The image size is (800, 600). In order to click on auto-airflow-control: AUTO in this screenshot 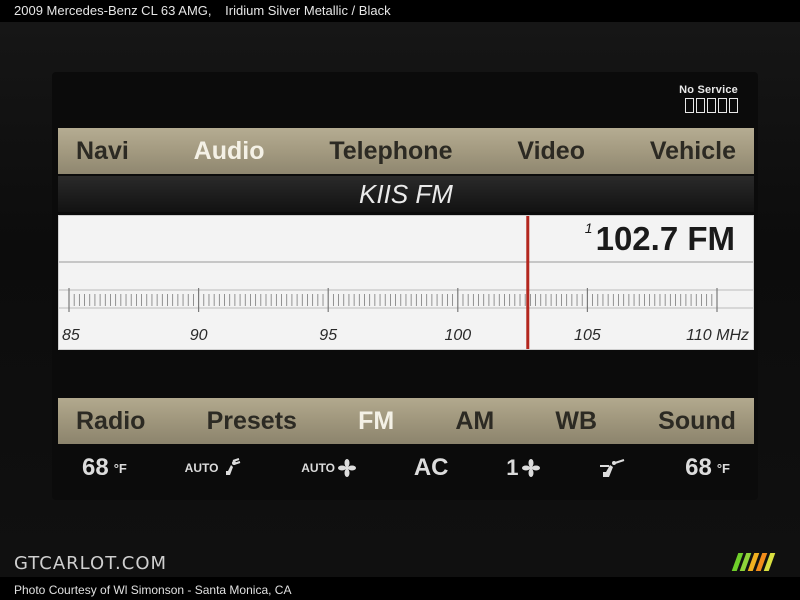, I will do `click(214, 468)`.